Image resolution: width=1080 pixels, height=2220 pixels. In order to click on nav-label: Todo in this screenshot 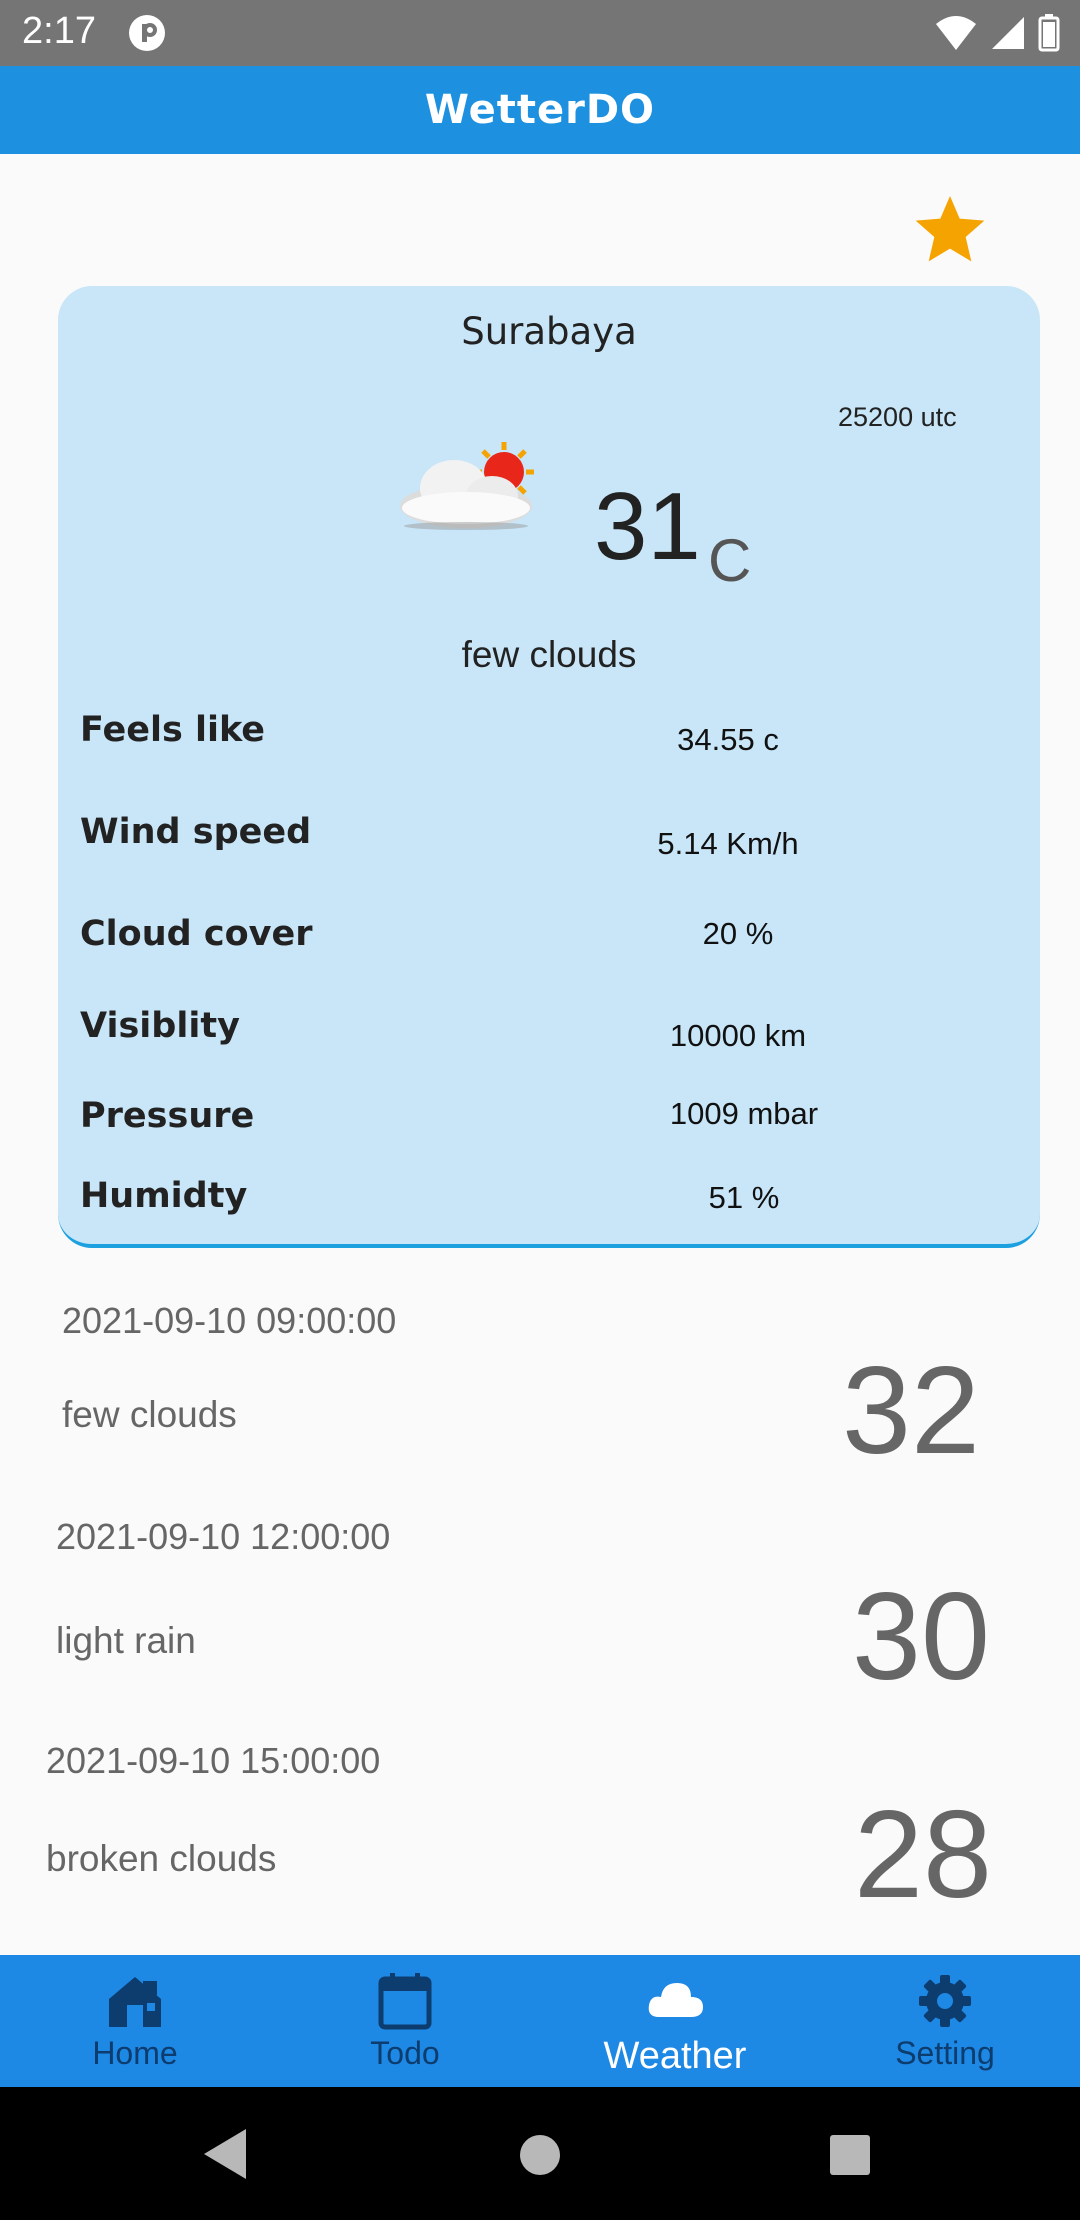, I will do `click(405, 2053)`.